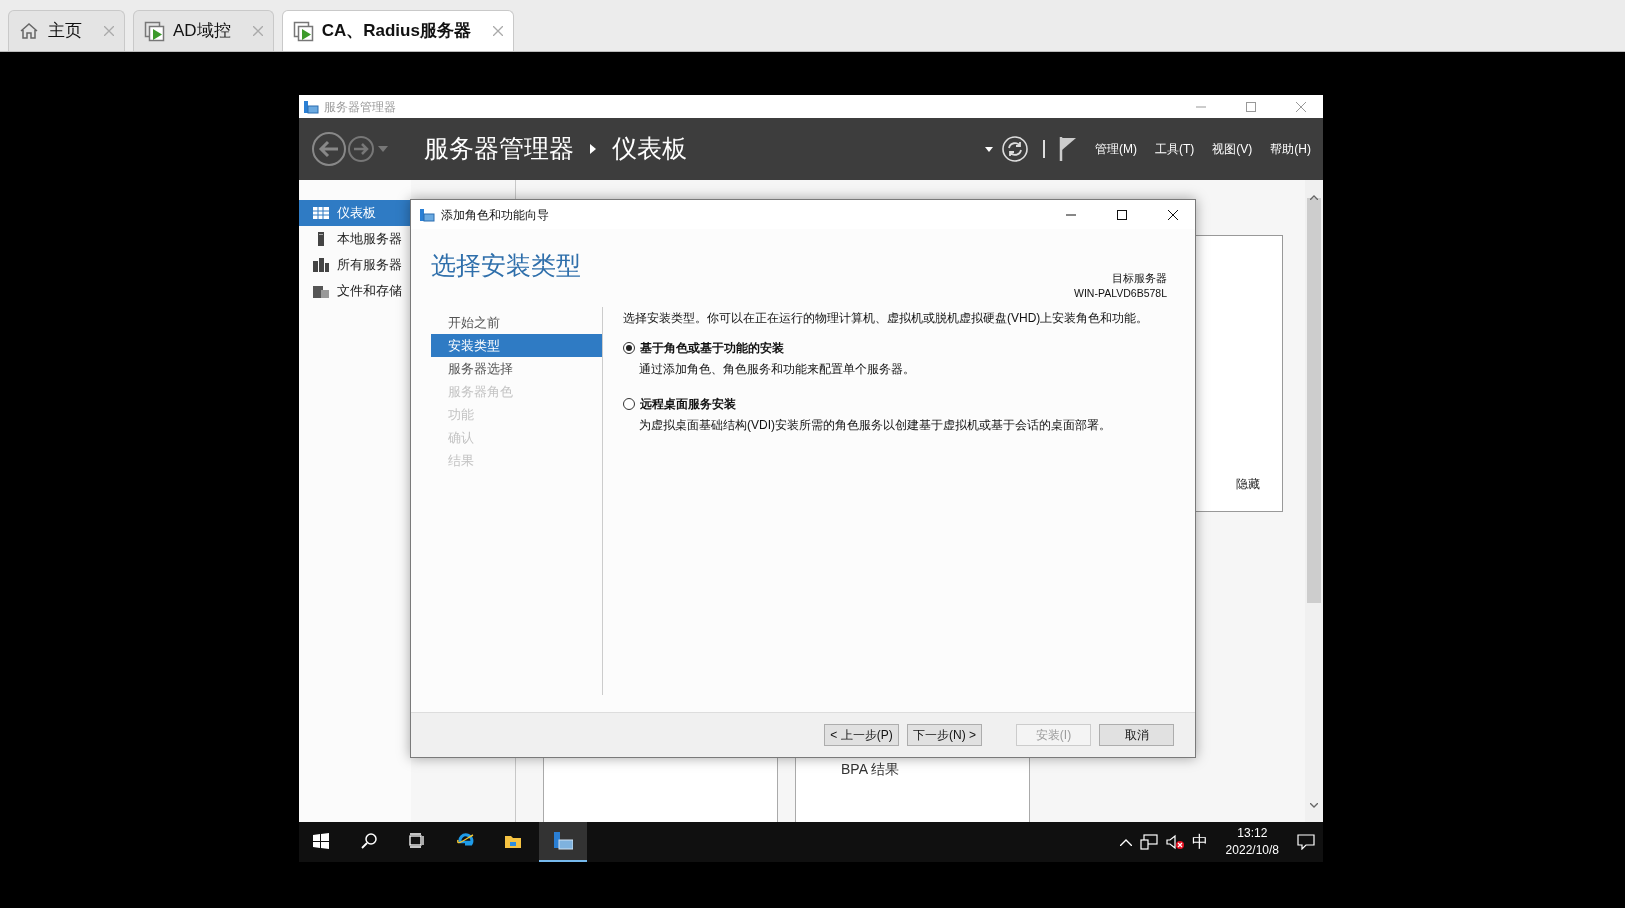 The height and width of the screenshot is (908, 1625). I want to click on option-description: 通过添加角色、角色服务和功能来配置单个服务器。, so click(777, 369).